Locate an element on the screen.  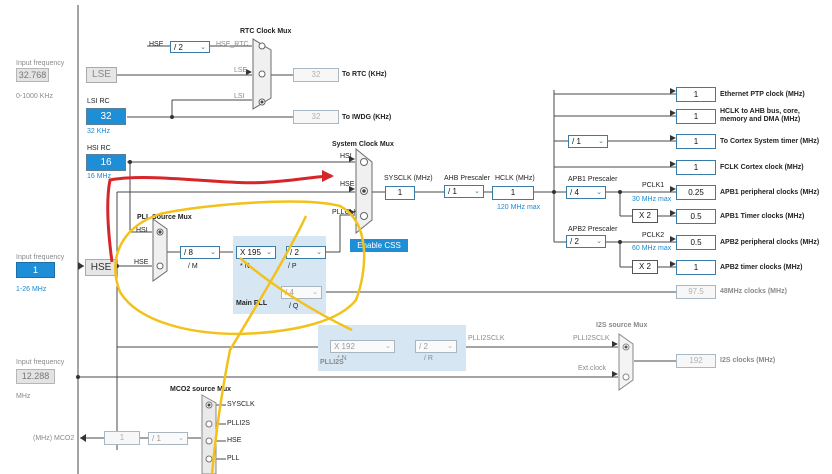
hclk-value: 1 is located at coordinates (513, 193).